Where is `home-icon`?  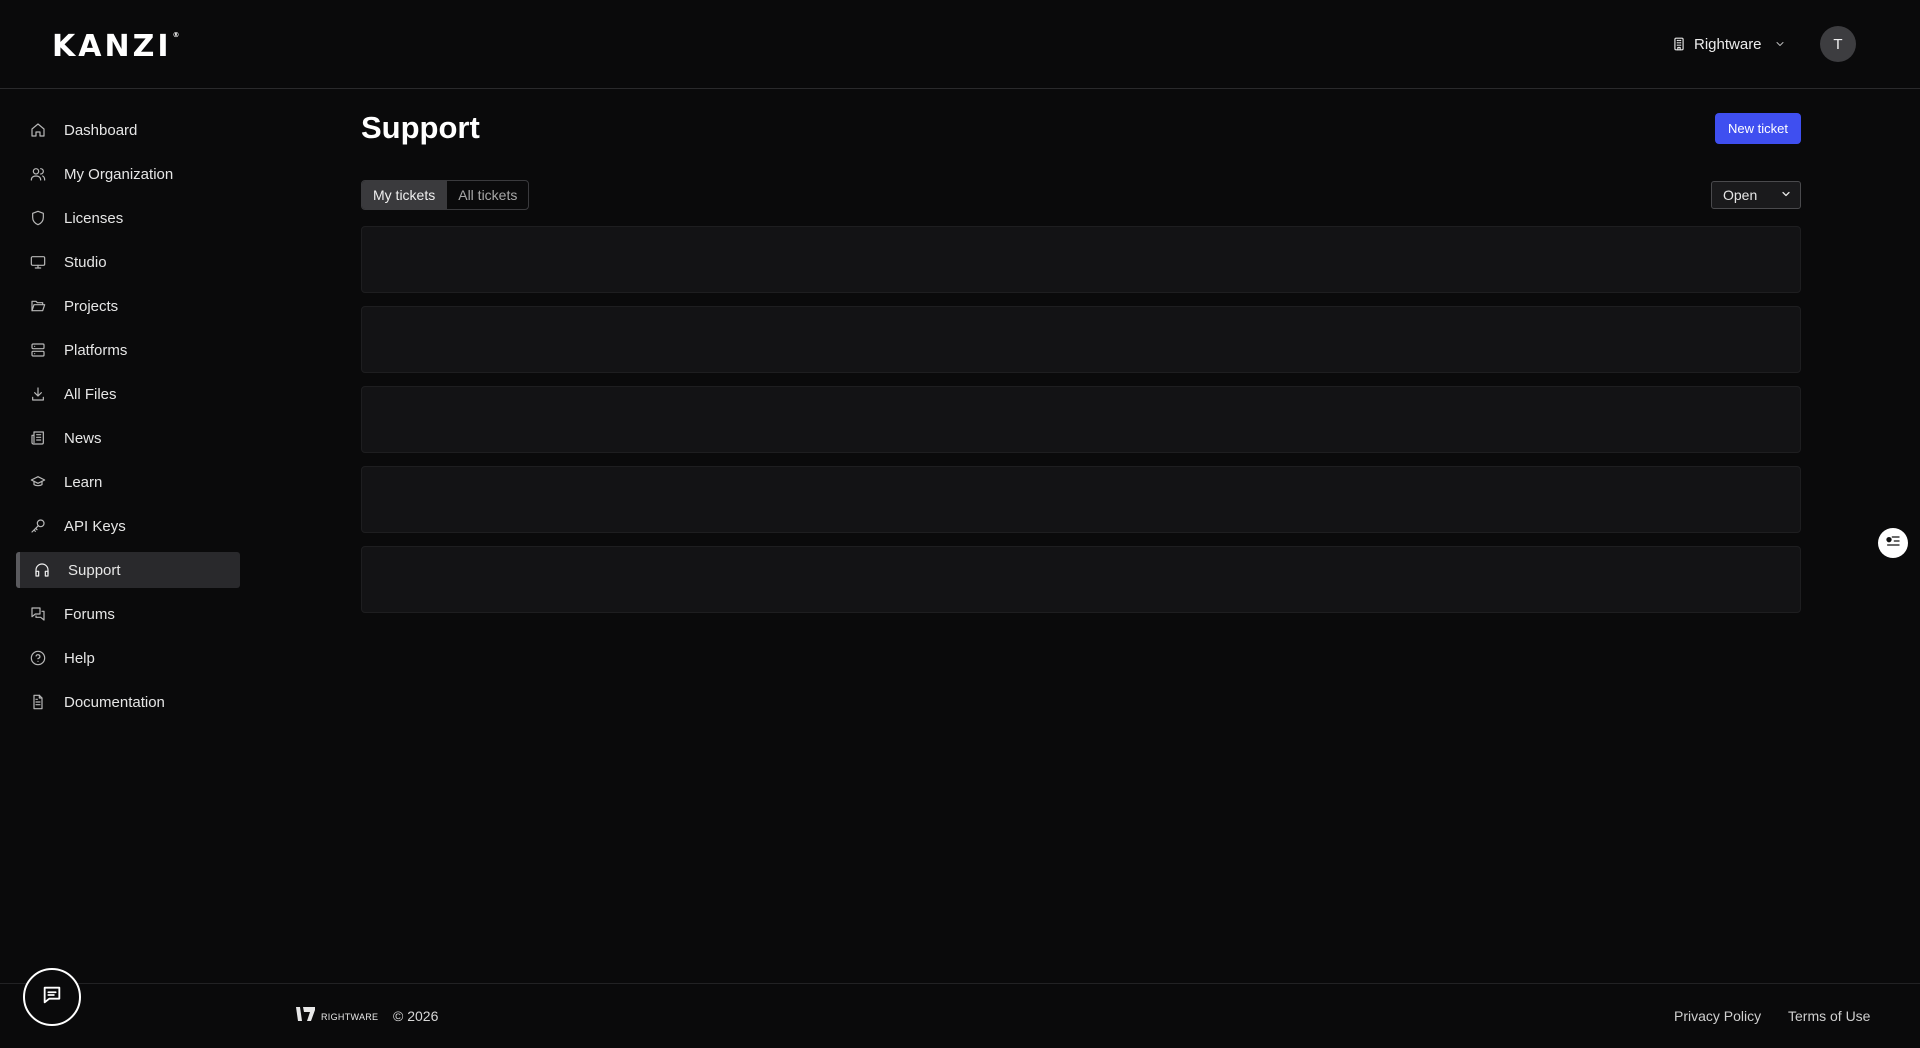
home-icon is located at coordinates (38, 130).